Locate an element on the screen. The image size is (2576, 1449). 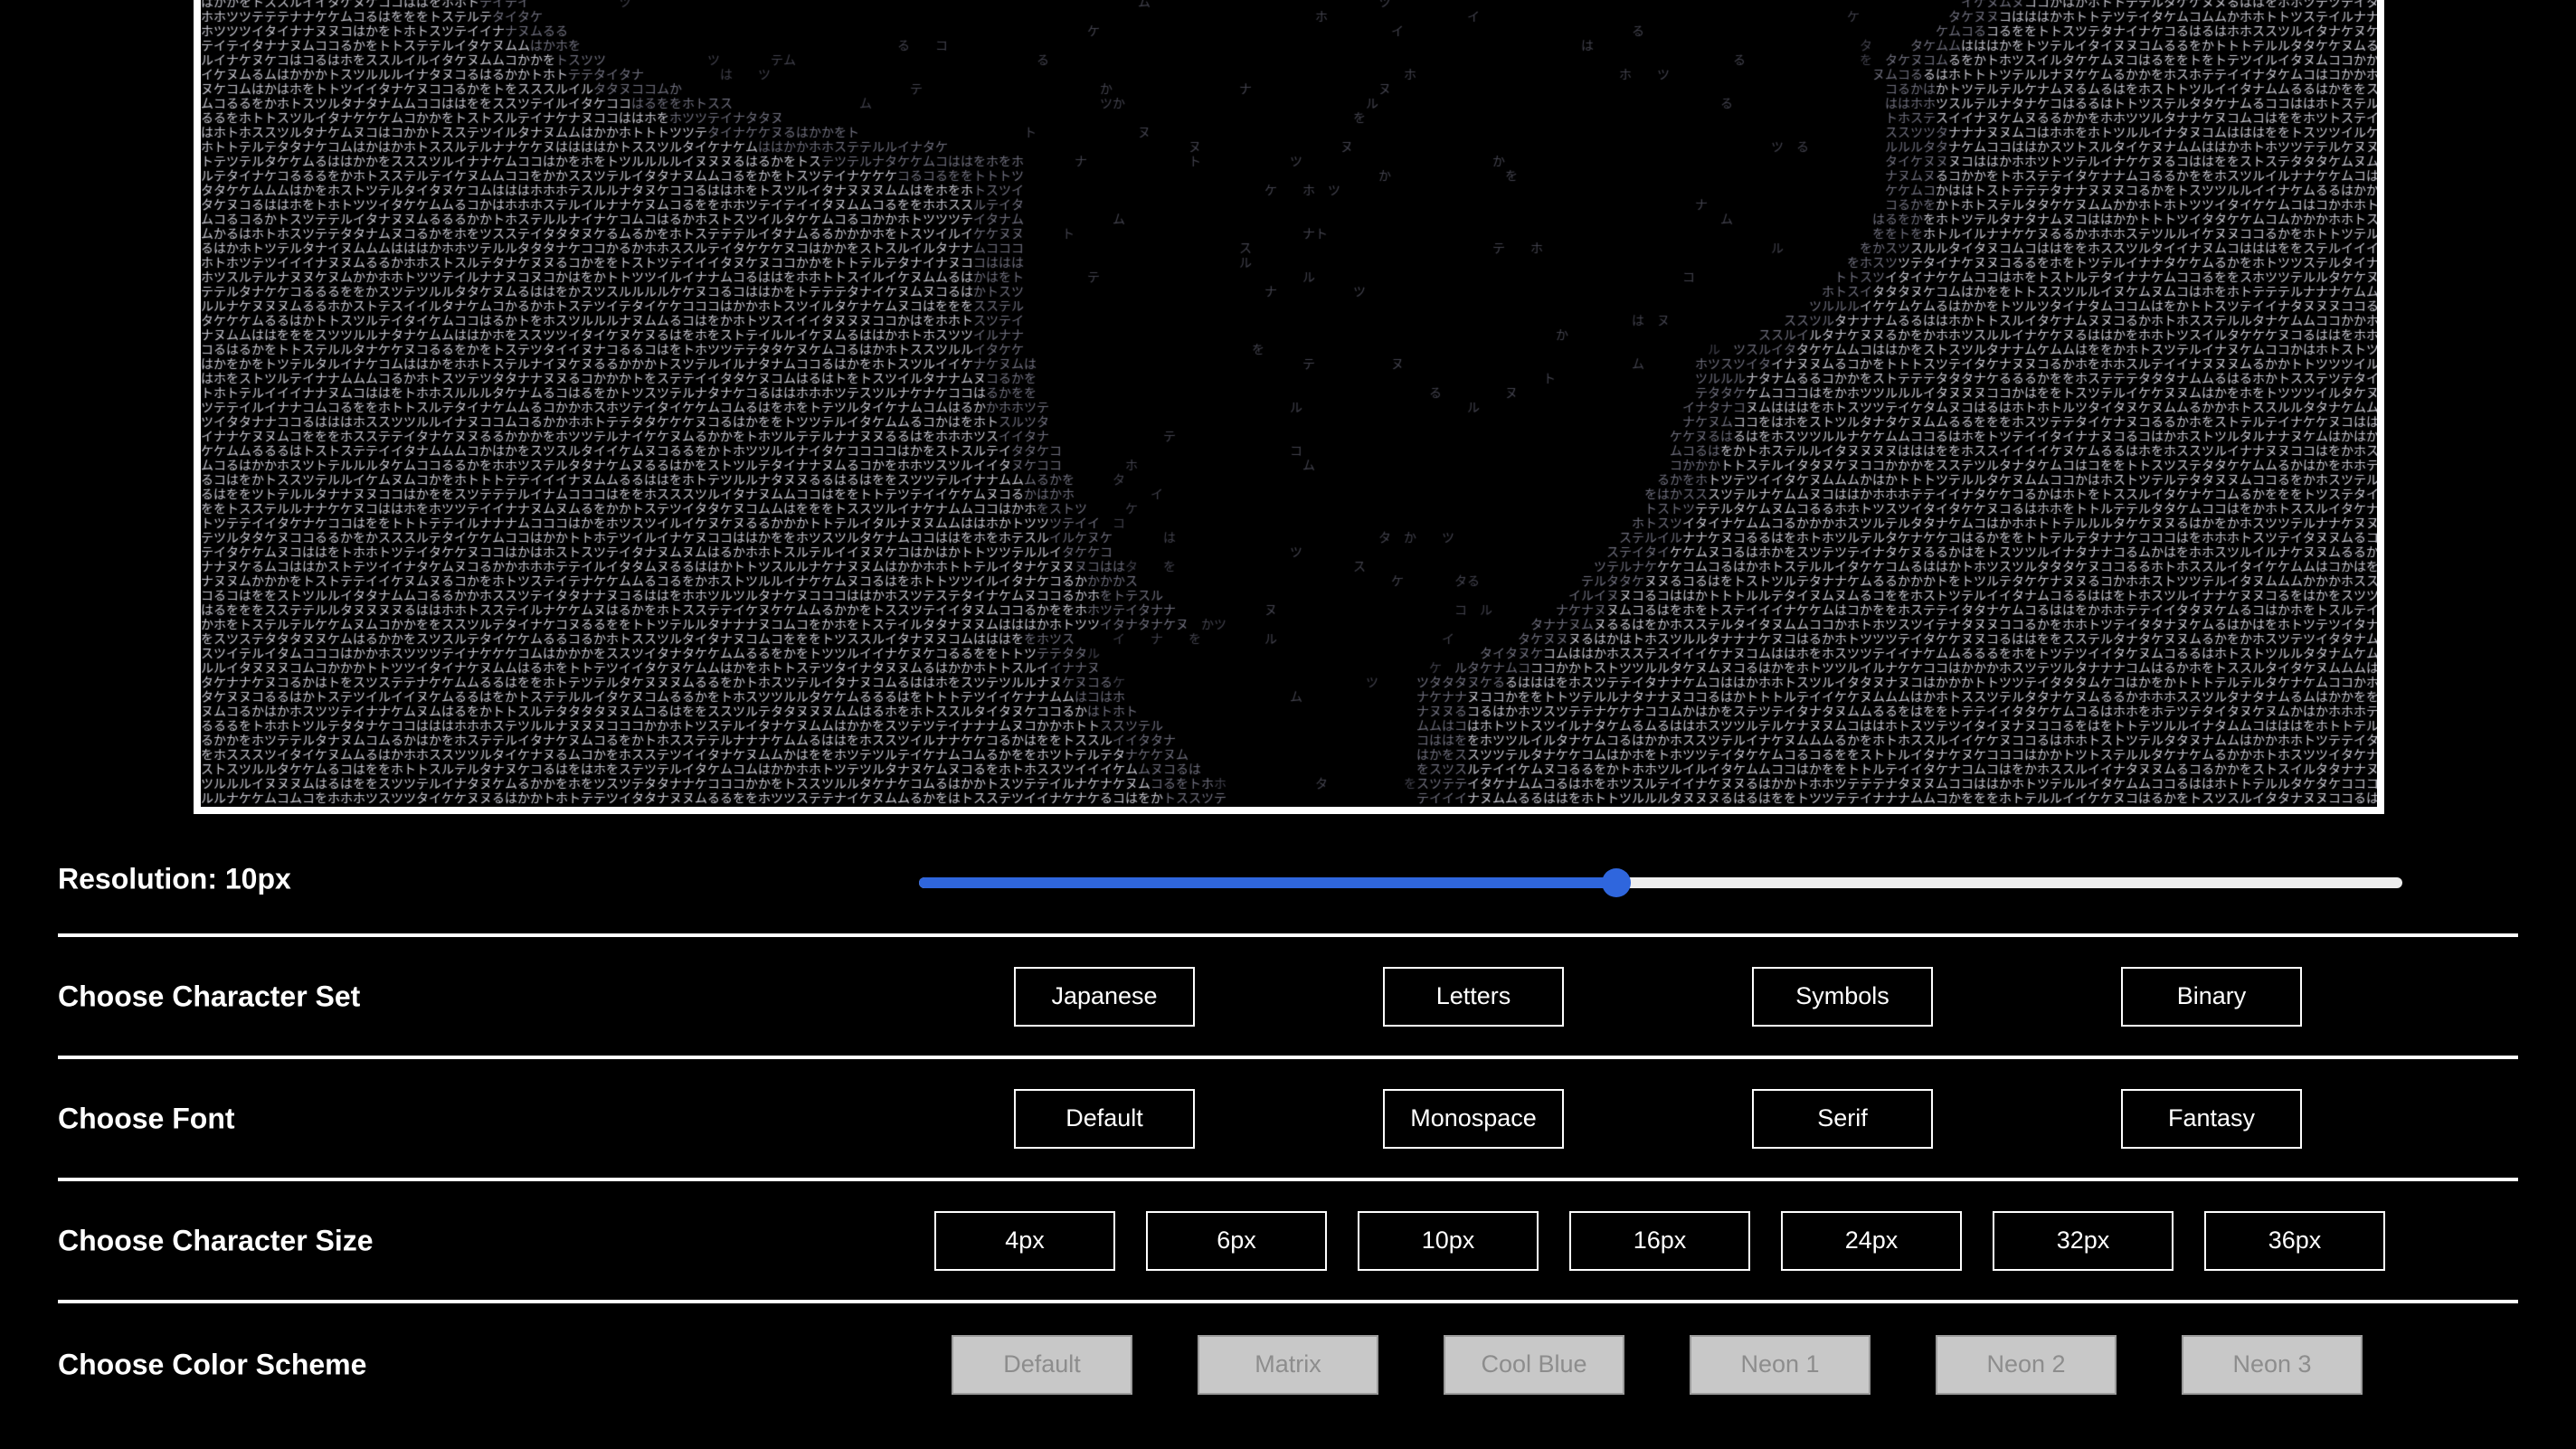
size-32px-button: 32px is located at coordinates (2084, 1241).